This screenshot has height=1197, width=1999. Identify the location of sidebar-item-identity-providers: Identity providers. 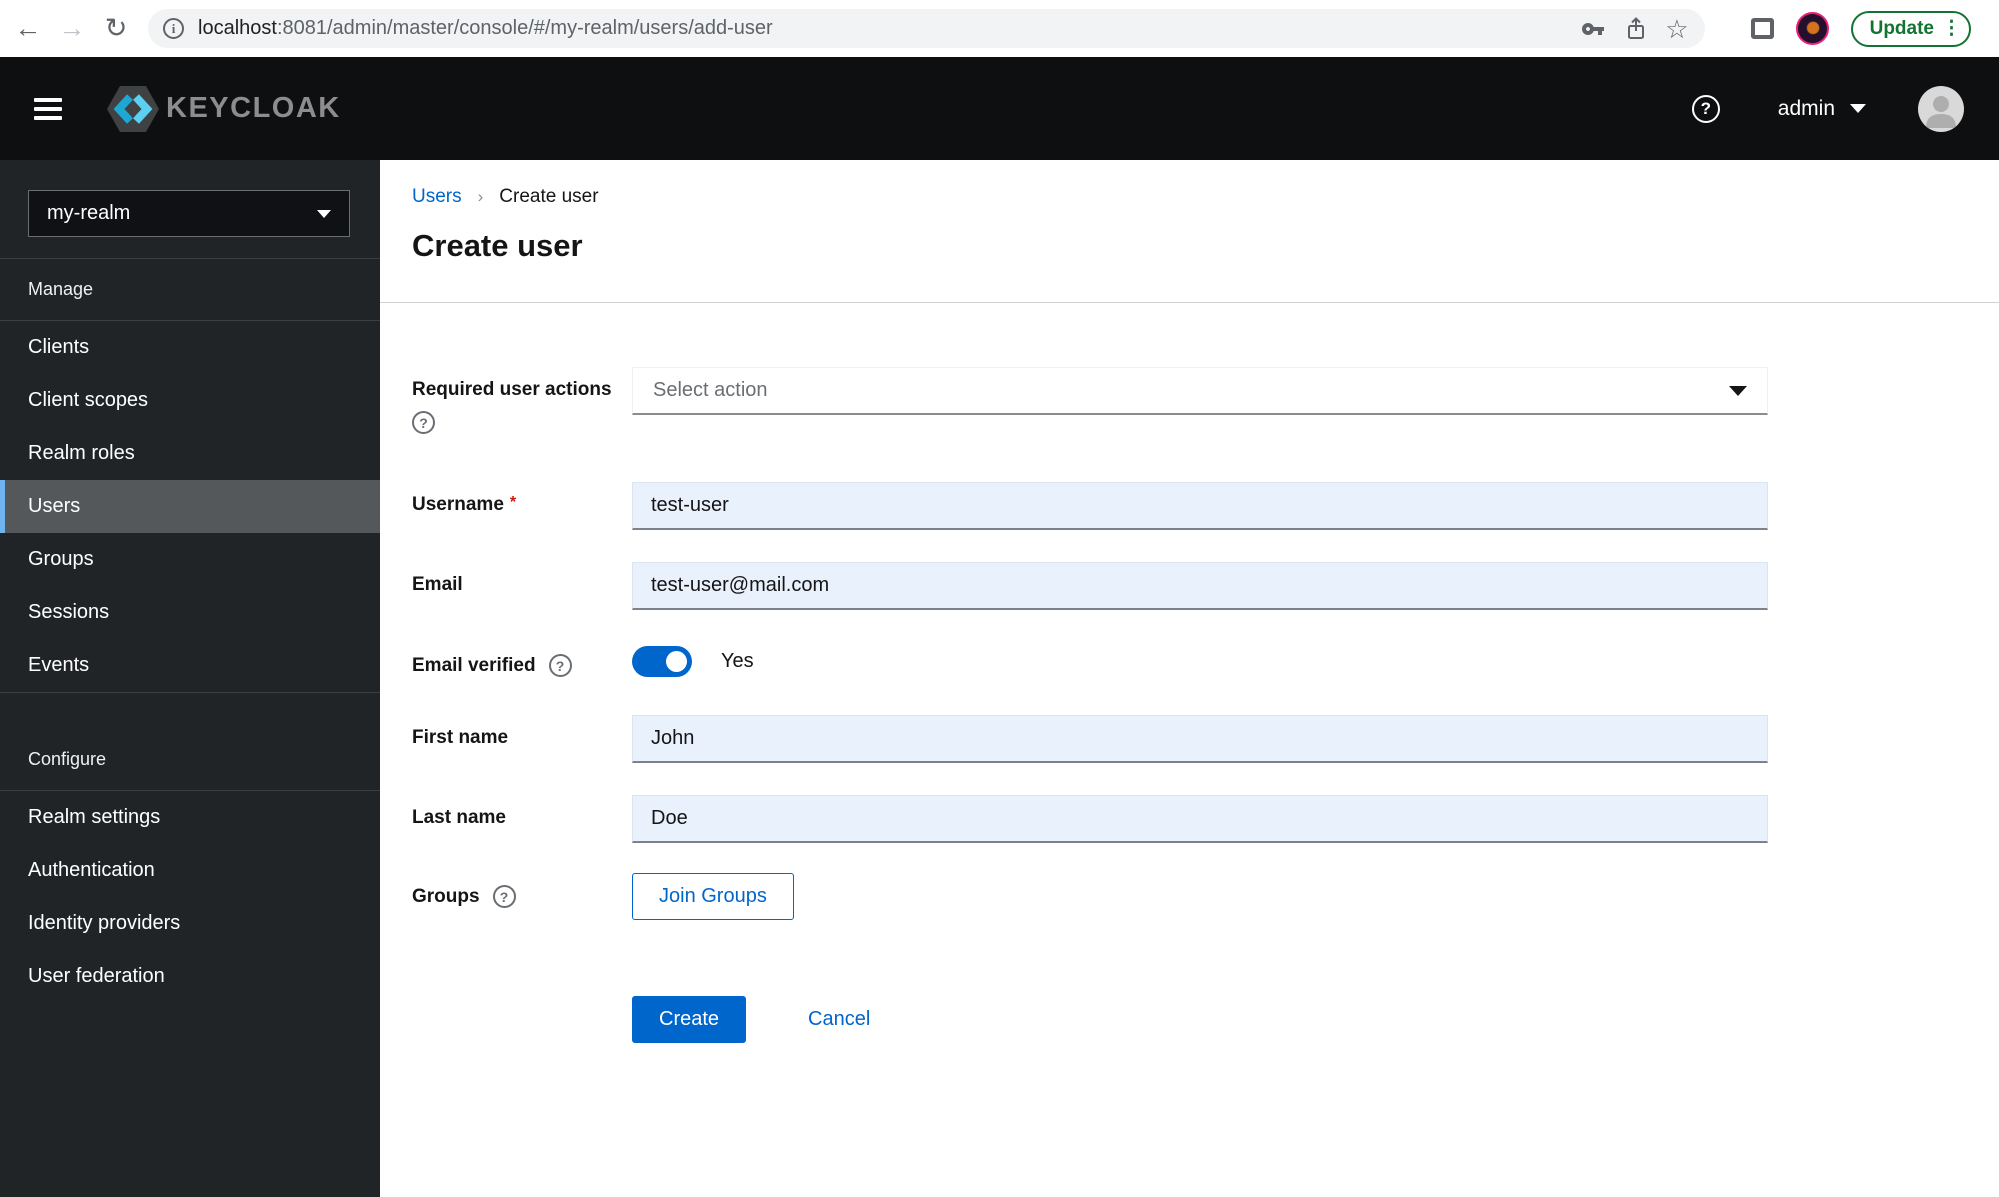
(190, 923).